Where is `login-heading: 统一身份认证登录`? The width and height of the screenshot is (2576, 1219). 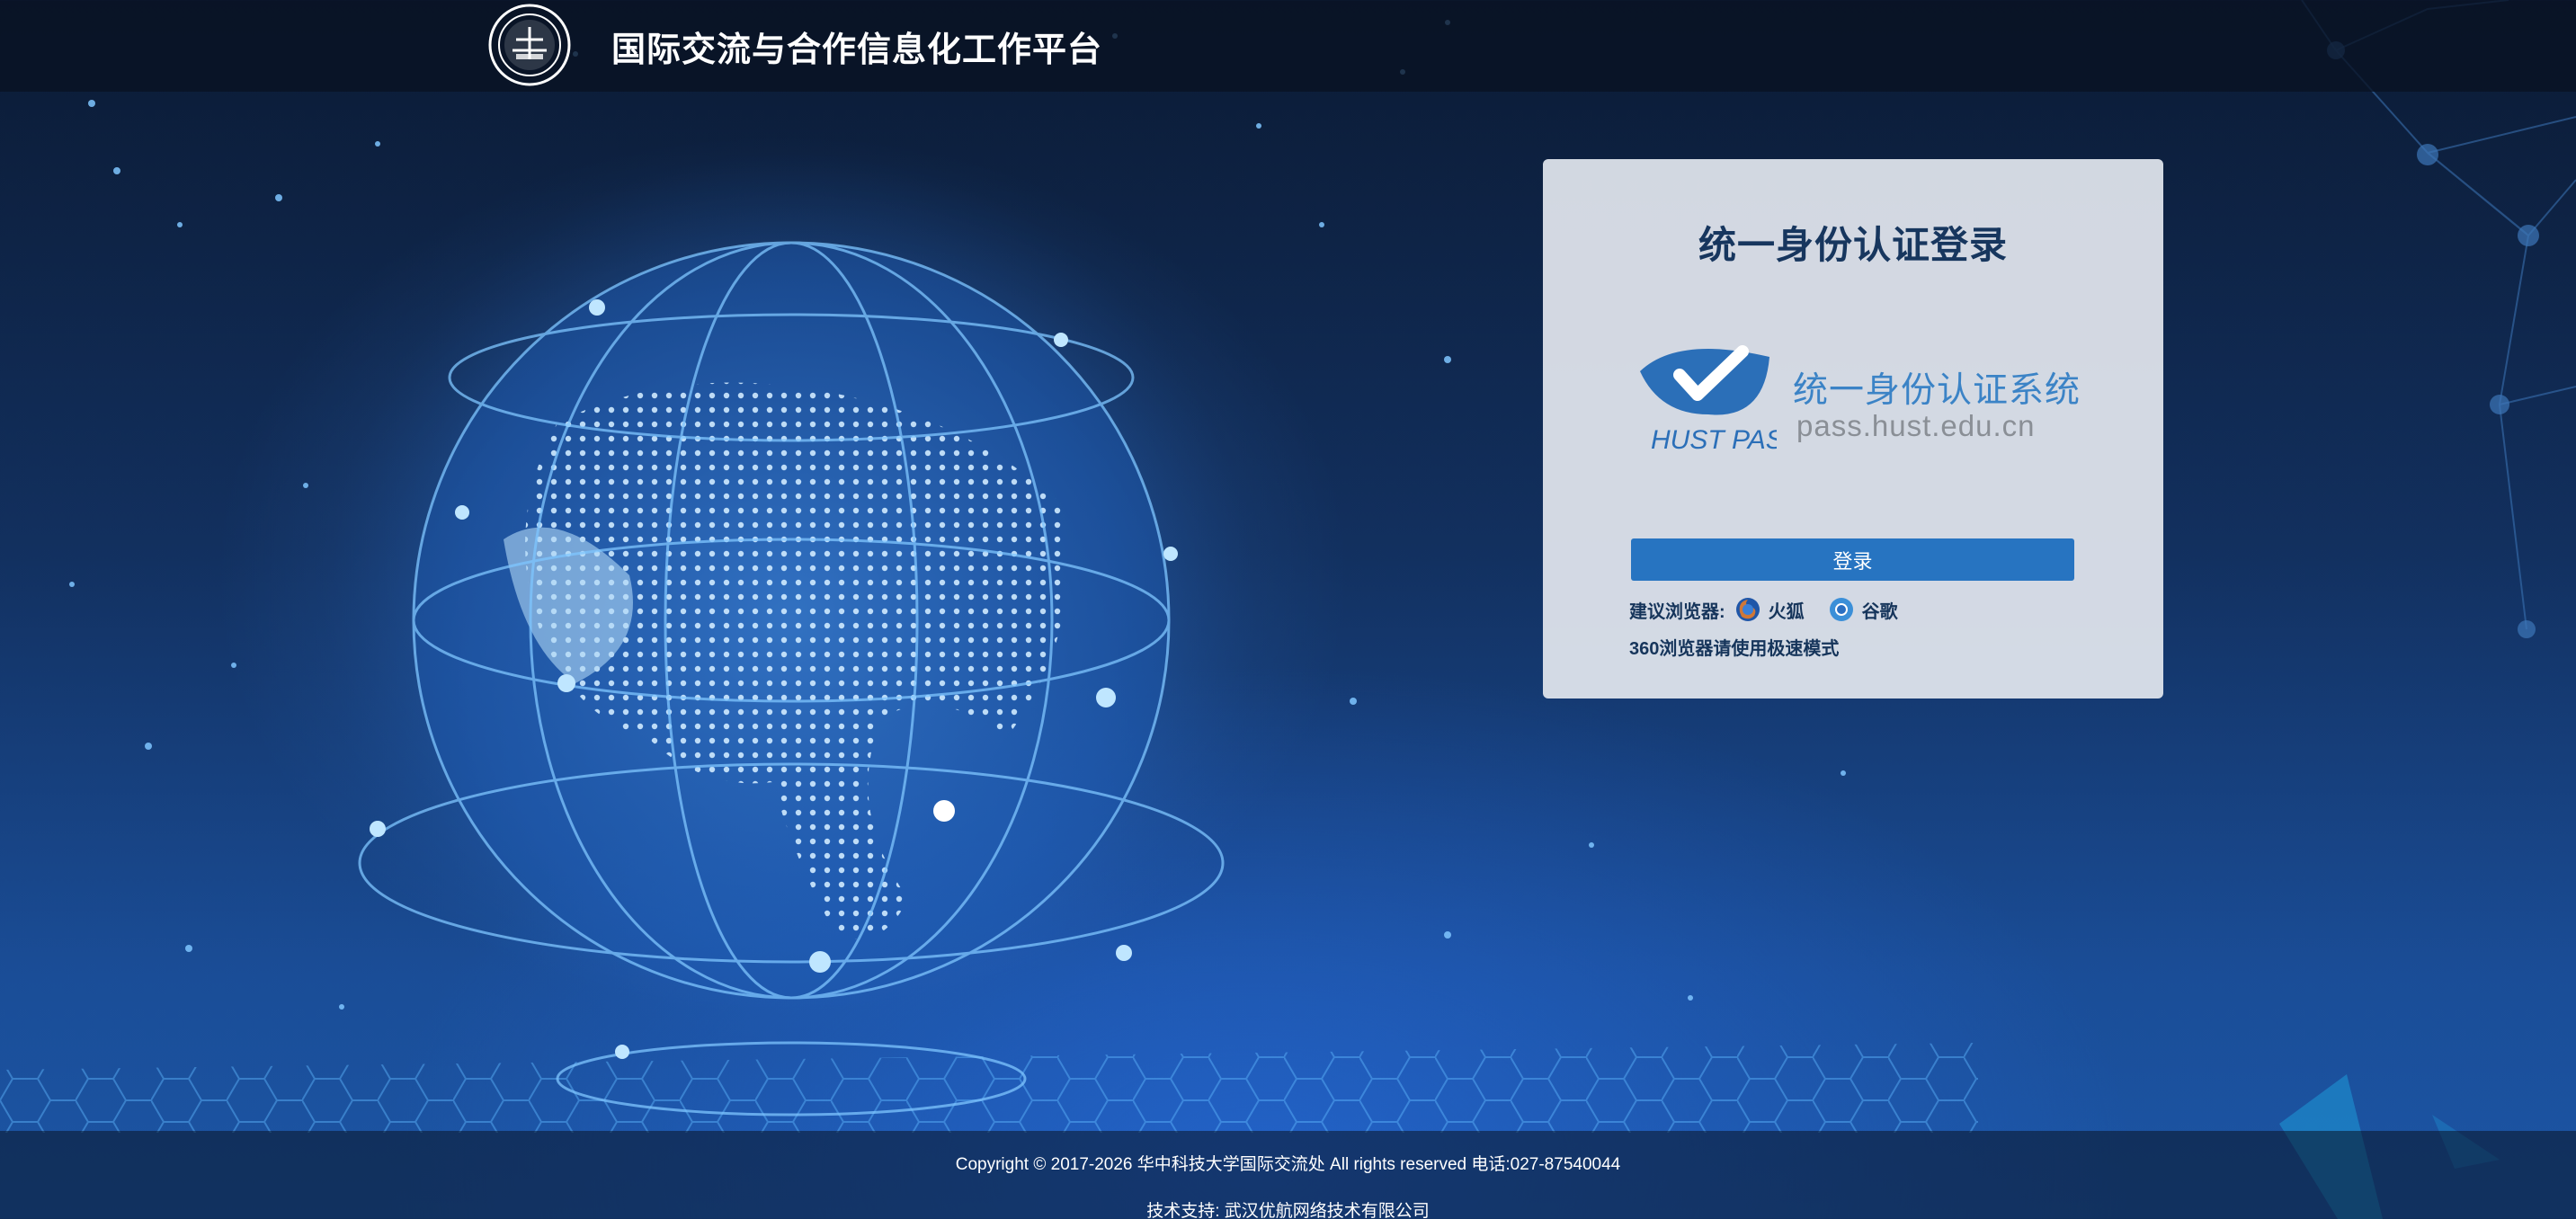
login-heading: 统一身份认证登录 is located at coordinates (1853, 245).